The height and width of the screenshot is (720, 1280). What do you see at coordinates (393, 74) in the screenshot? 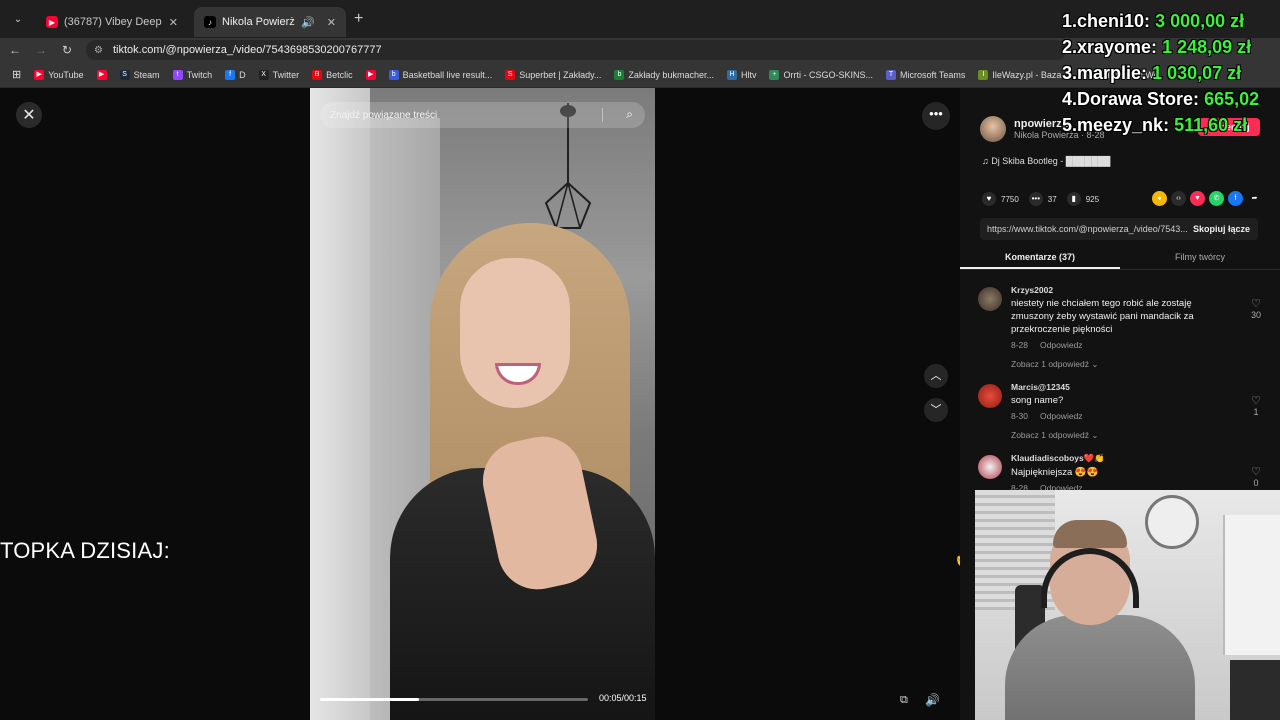
I see `basketball-icon: b` at bounding box center [393, 74].